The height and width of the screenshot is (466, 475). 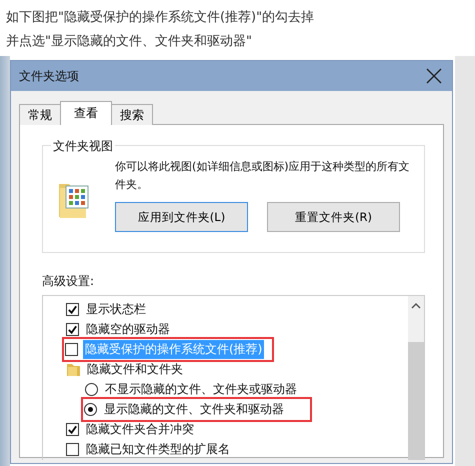 I want to click on scroll-up-icon, so click(x=416, y=306).